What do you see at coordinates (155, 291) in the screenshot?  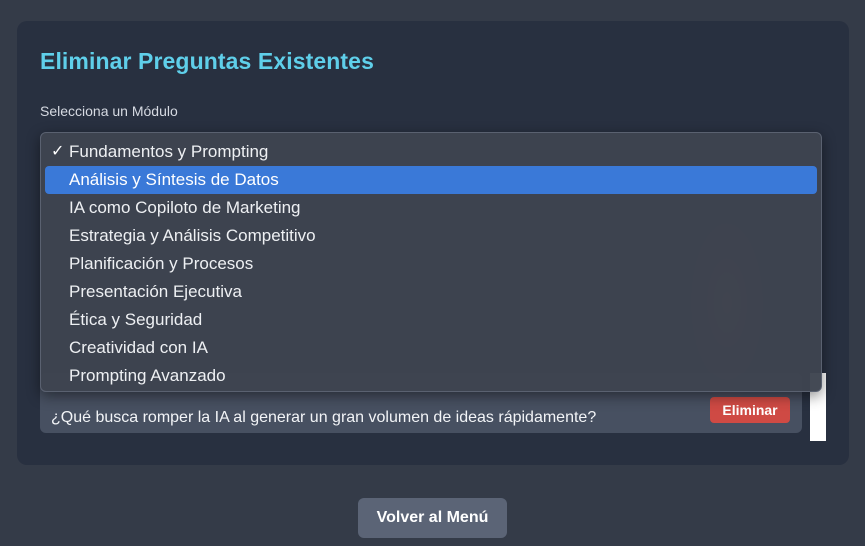 I see `module-option-label: Presentación Ejecutiva` at bounding box center [155, 291].